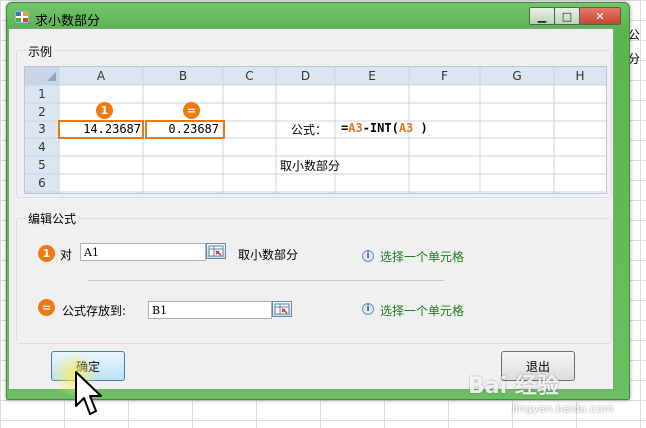 The height and width of the screenshot is (428, 646). What do you see at coordinates (420, 128) in the screenshot?
I see `formula-close: )` at bounding box center [420, 128].